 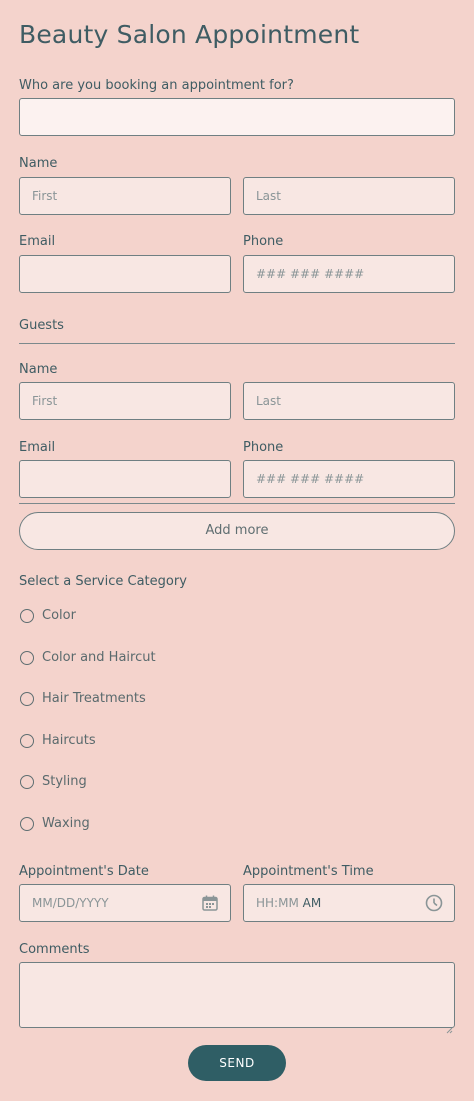 What do you see at coordinates (237, 343) in the screenshot?
I see `guests-divider` at bounding box center [237, 343].